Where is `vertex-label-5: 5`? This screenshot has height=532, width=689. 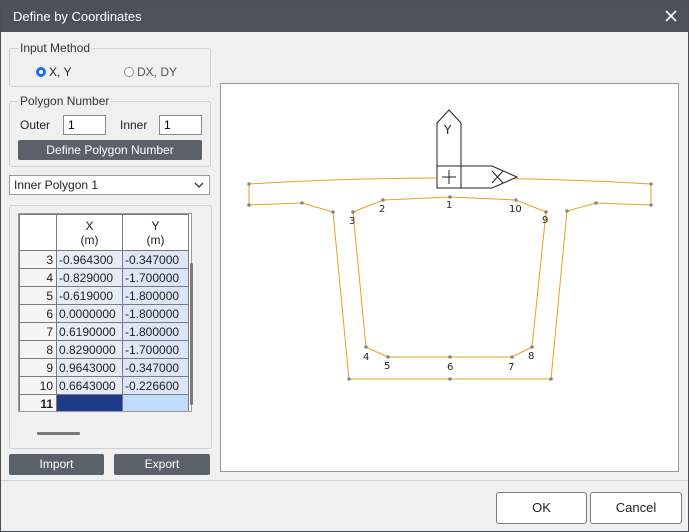
vertex-label-5: 5 is located at coordinates (387, 366).